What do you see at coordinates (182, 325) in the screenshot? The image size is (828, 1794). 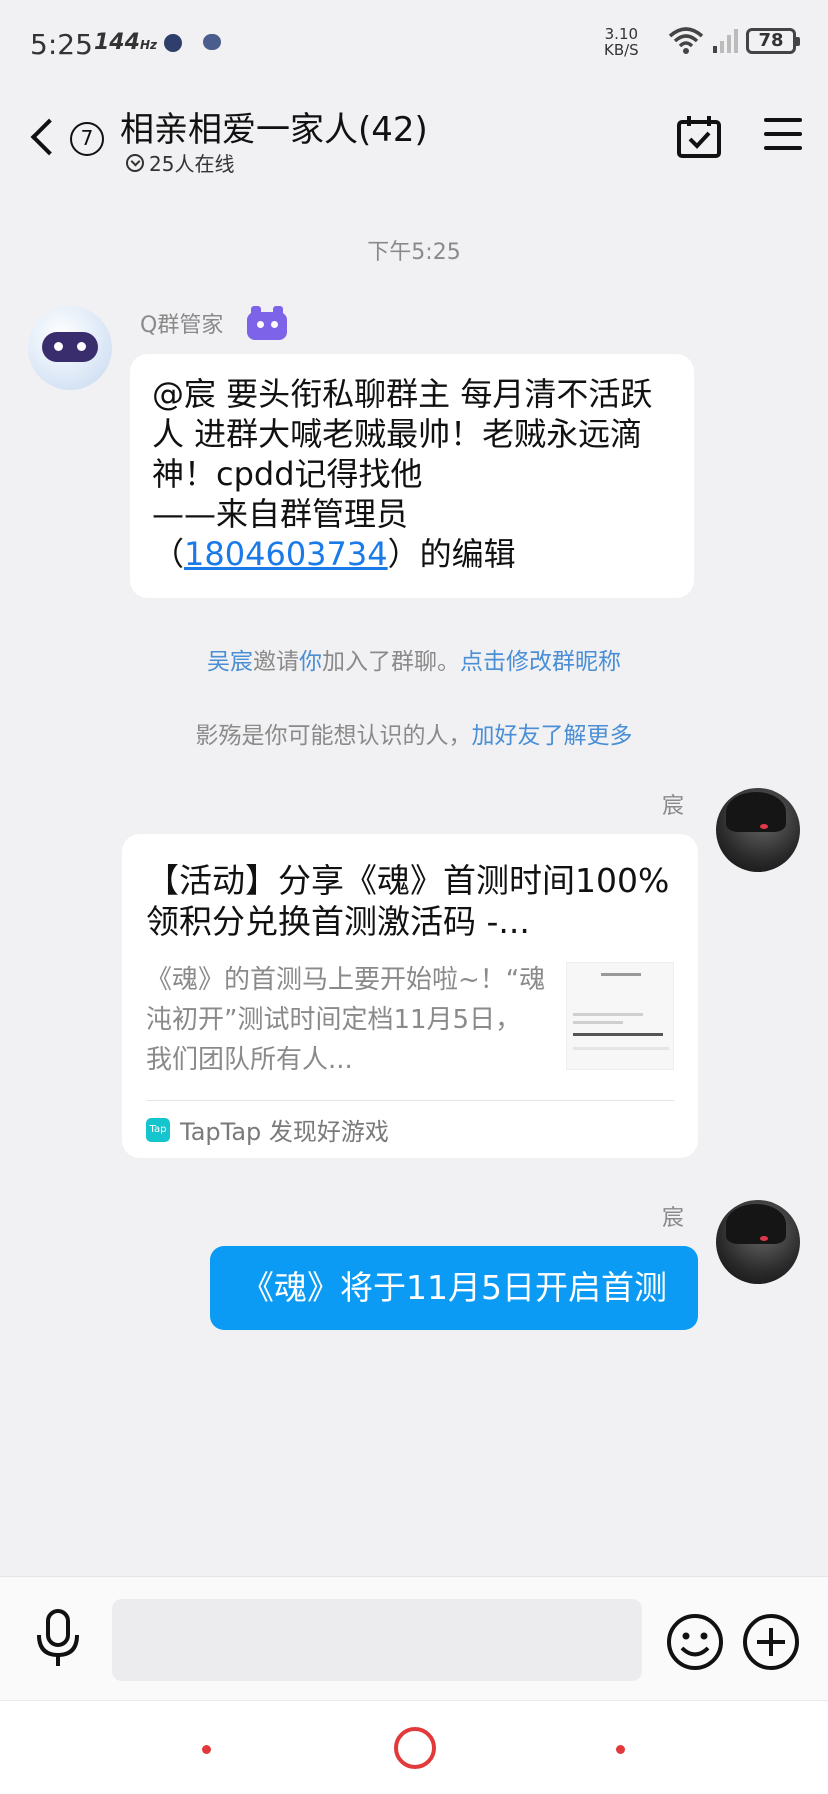 I see `bot-sender-name: Q群管家` at bounding box center [182, 325].